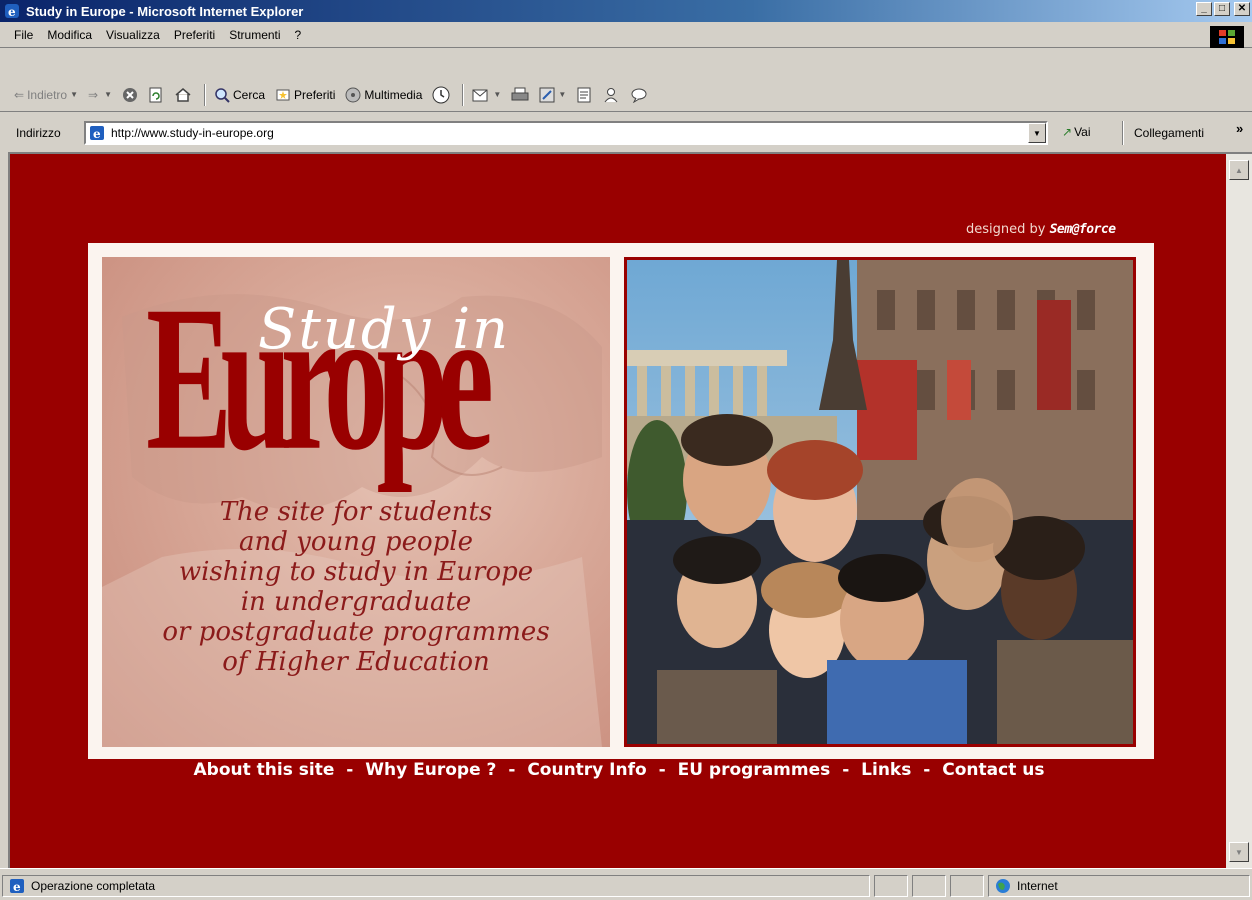  Describe the element at coordinates (384, 329) in the screenshot. I see `headline-study-in: Study in` at that location.